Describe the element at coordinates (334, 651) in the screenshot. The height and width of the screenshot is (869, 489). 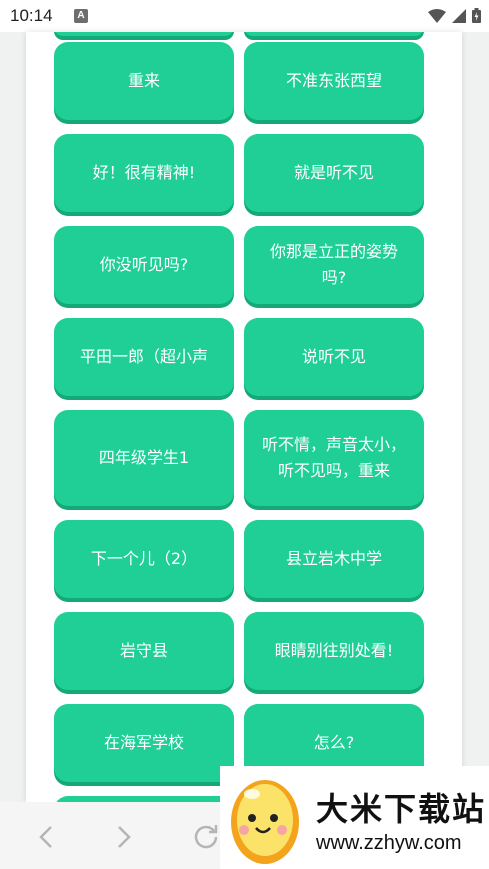
I see `sound-button: 眼睛别往别处看!` at that location.